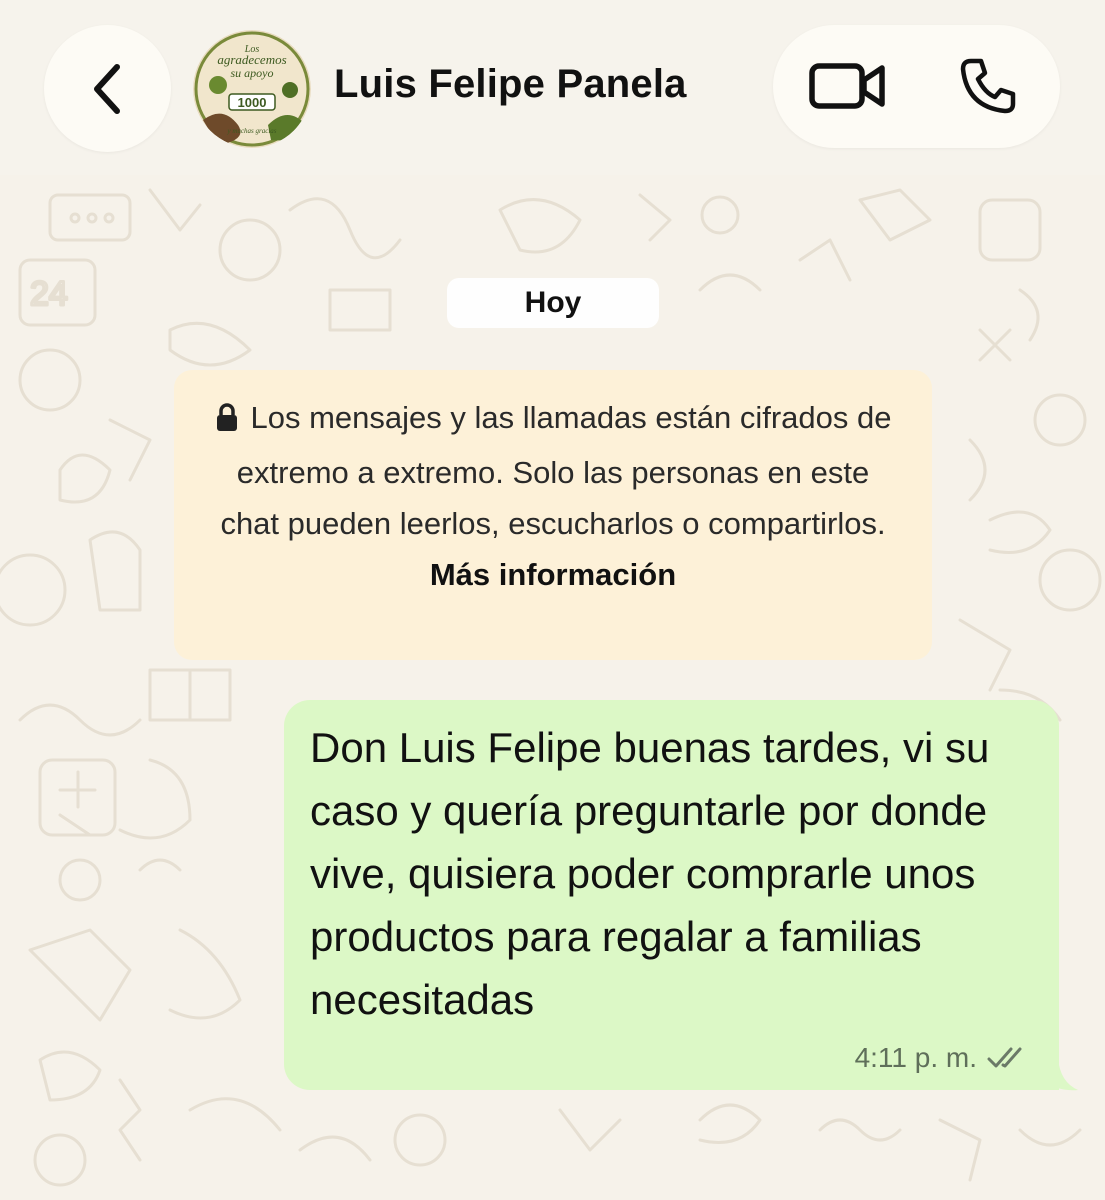 The height and width of the screenshot is (1200, 1105). I want to click on double-check-icon, so click(1004, 1057).